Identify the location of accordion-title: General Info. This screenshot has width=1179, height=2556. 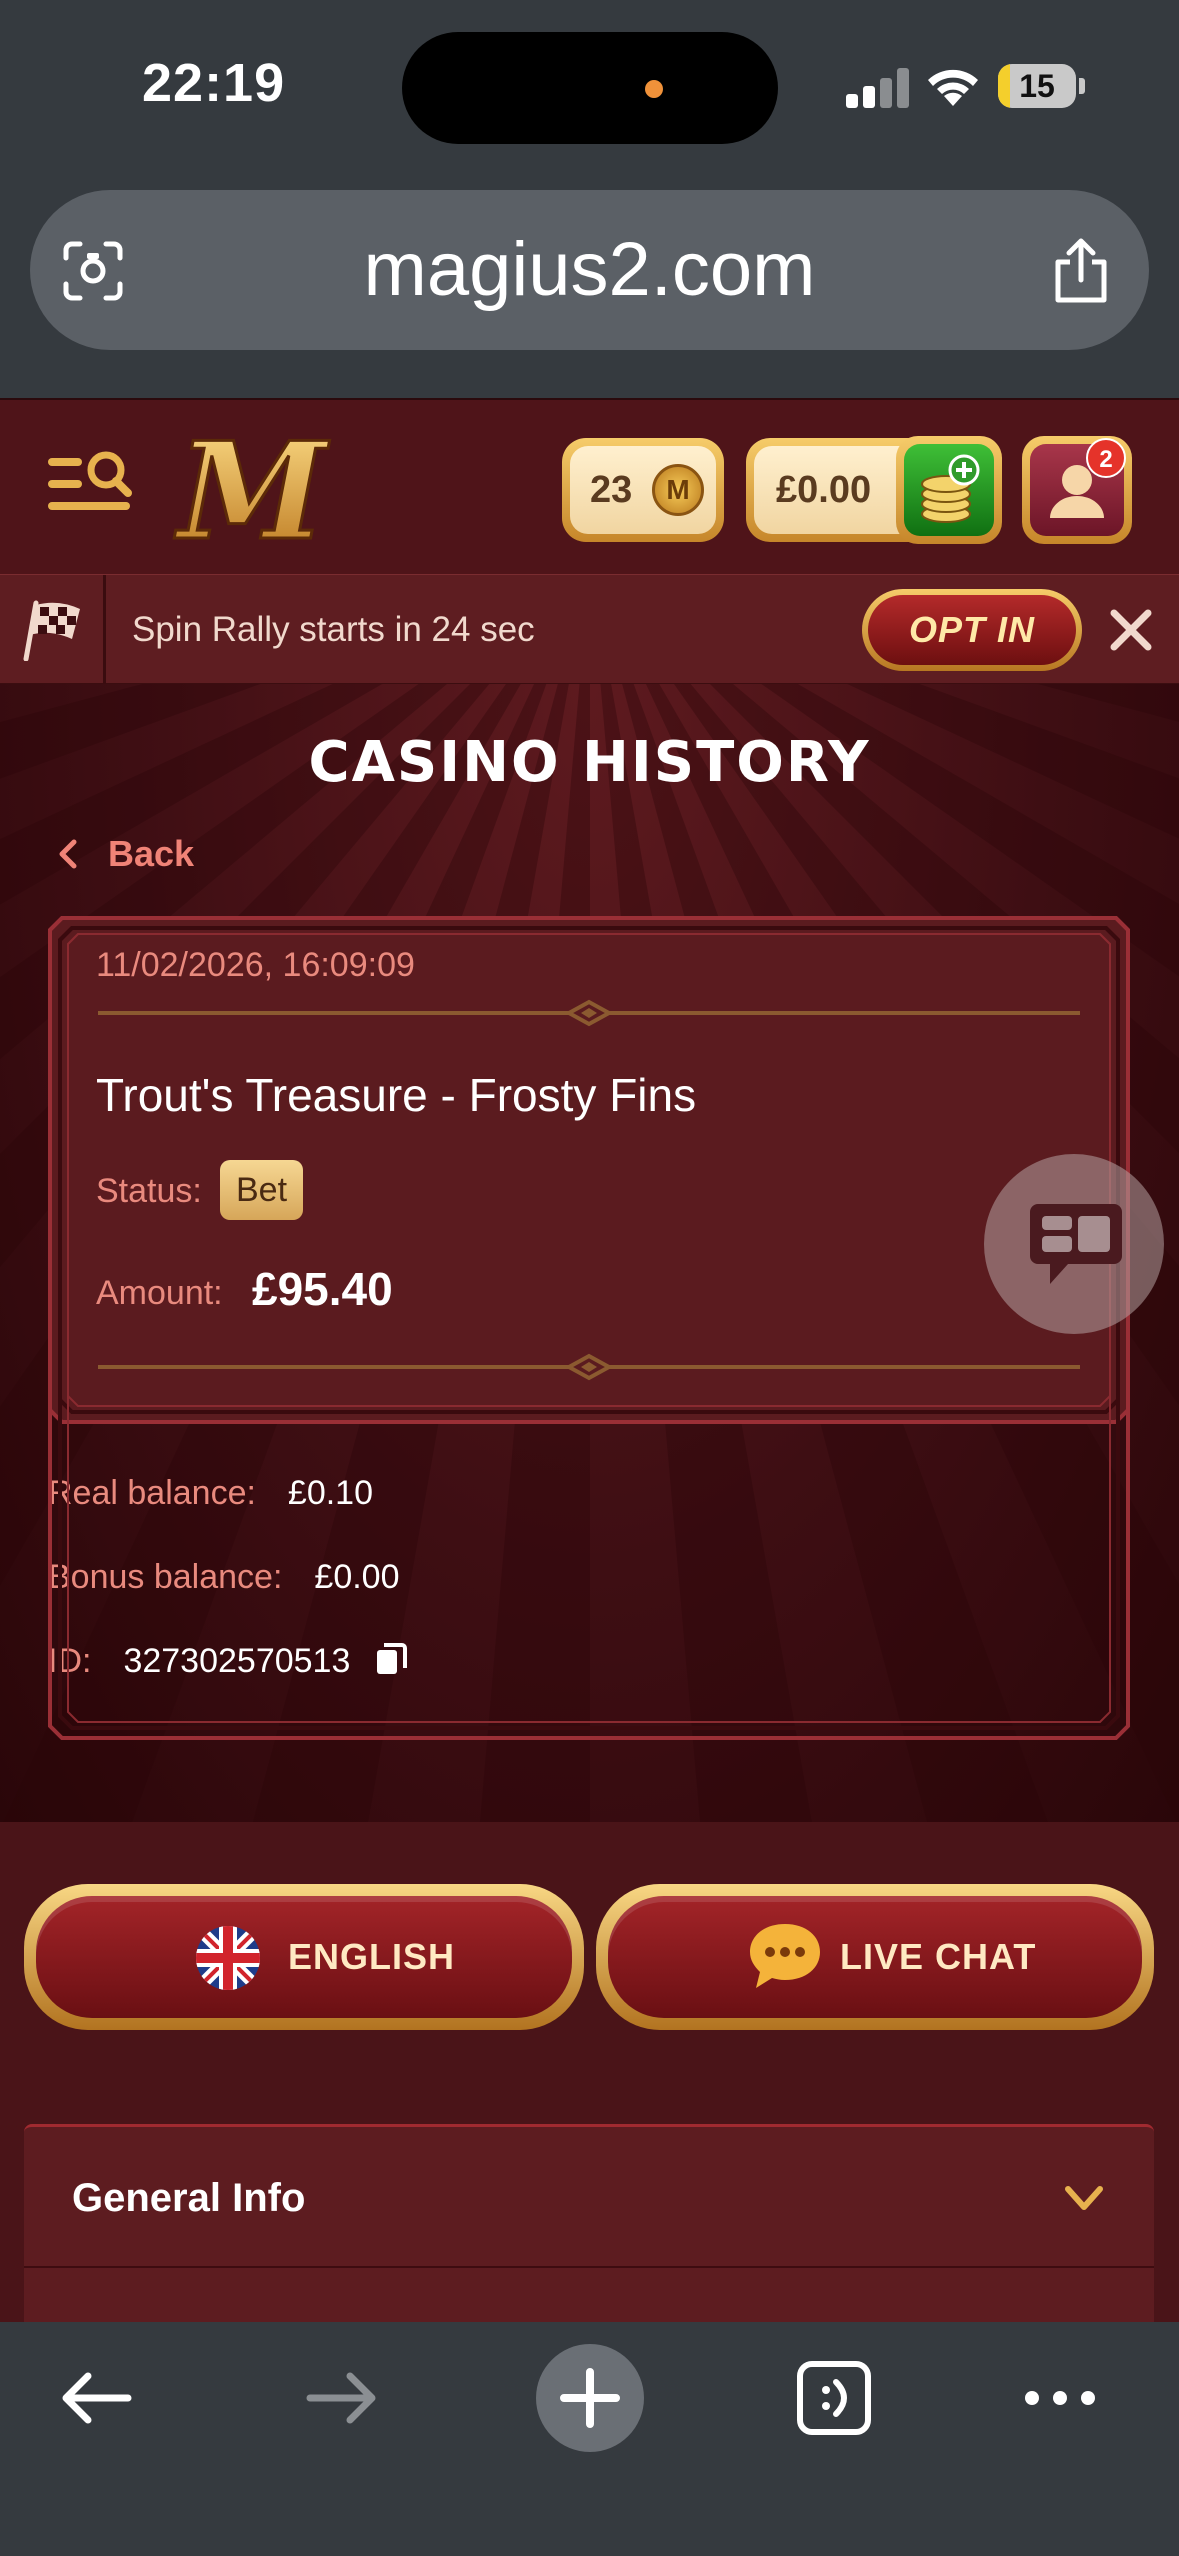
(189, 2198).